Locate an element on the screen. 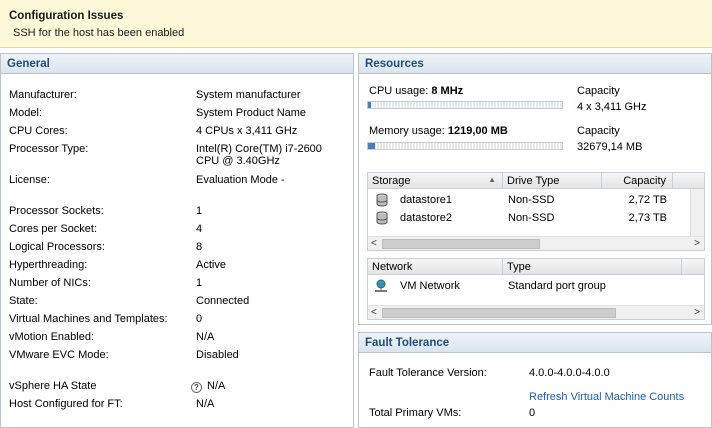 The width and height of the screenshot is (712, 428). memory-capacity-value: 32679,14 MB is located at coordinates (610, 147).